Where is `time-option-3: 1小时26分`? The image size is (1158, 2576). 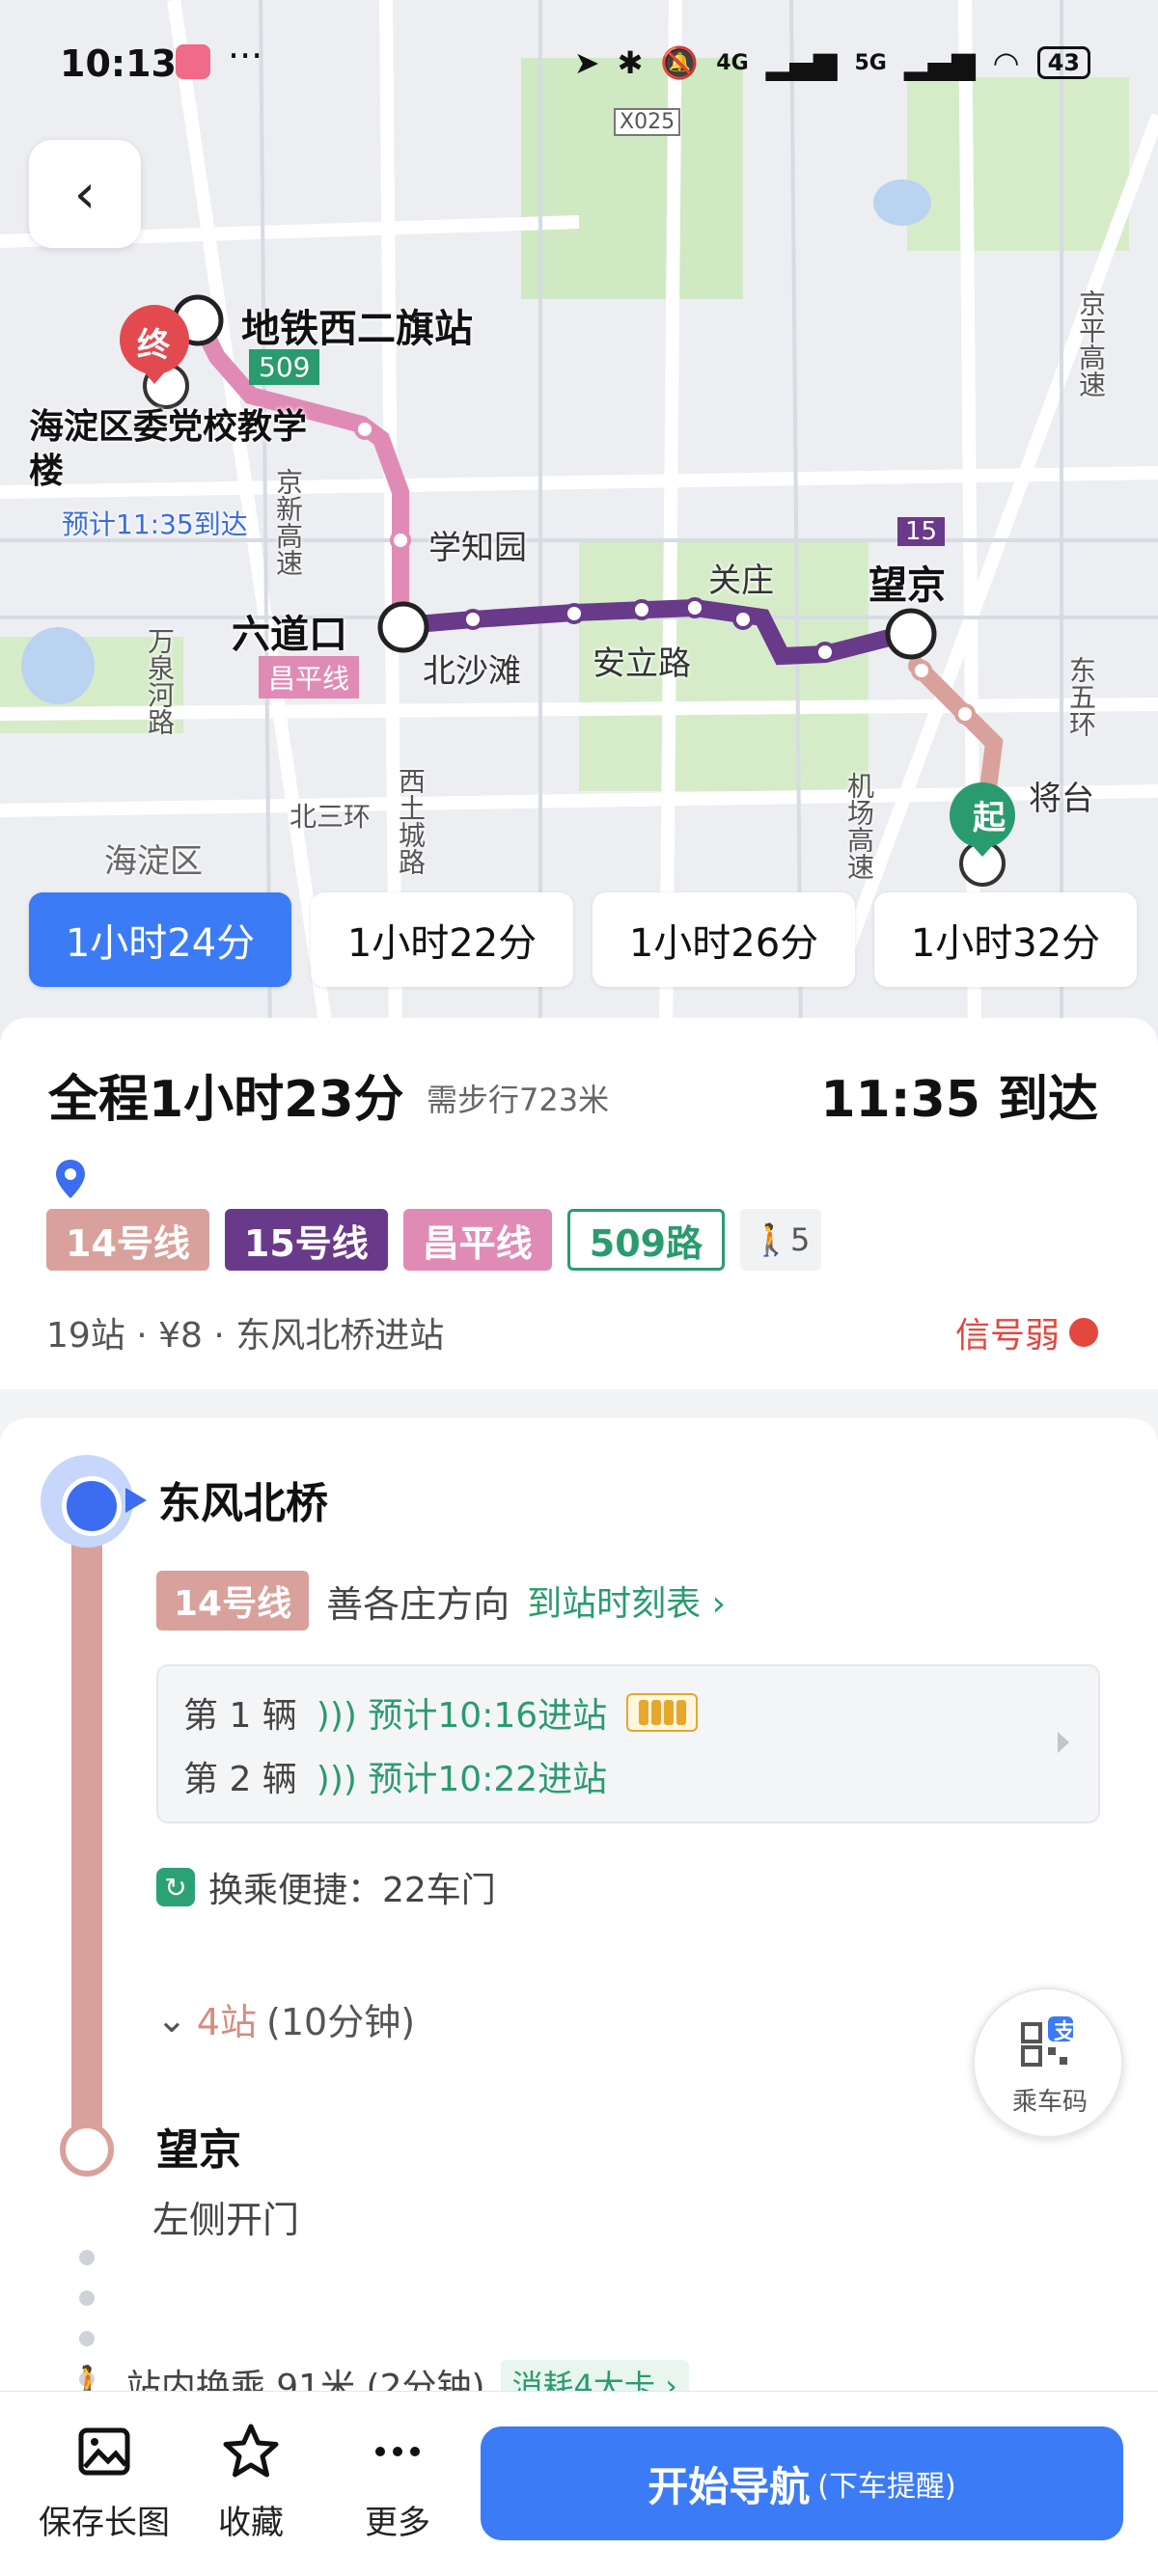
time-option-3: 1小时26分 is located at coordinates (724, 939).